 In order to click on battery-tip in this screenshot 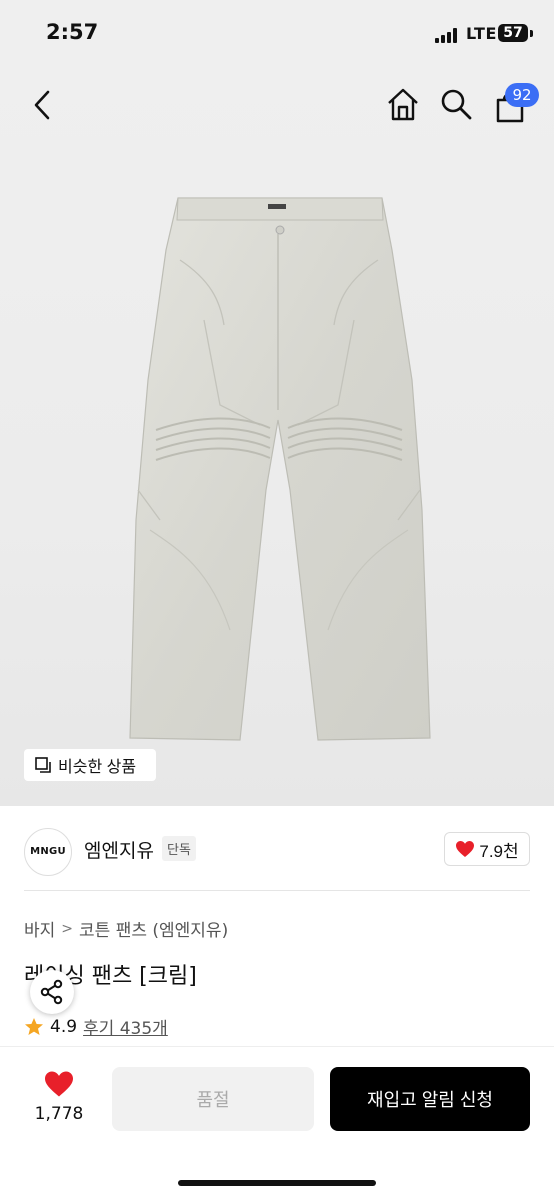, I will do `click(531, 33)`.